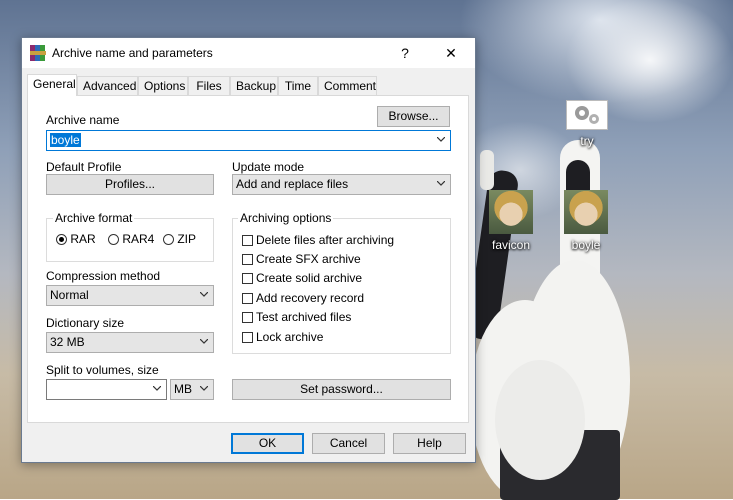 This screenshot has height=500, width=733. I want to click on split-unit-select: MB, so click(192, 389).